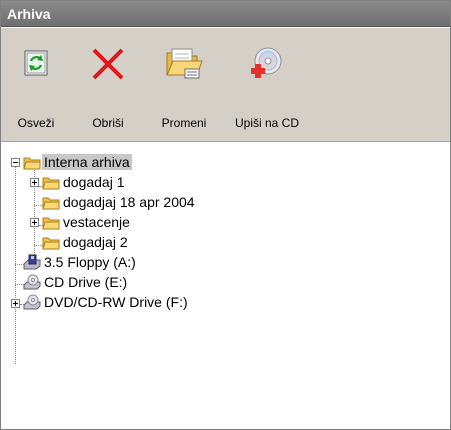  I want to click on tree-item-label: dogadjaj 18 apr 2004, so click(129, 202).